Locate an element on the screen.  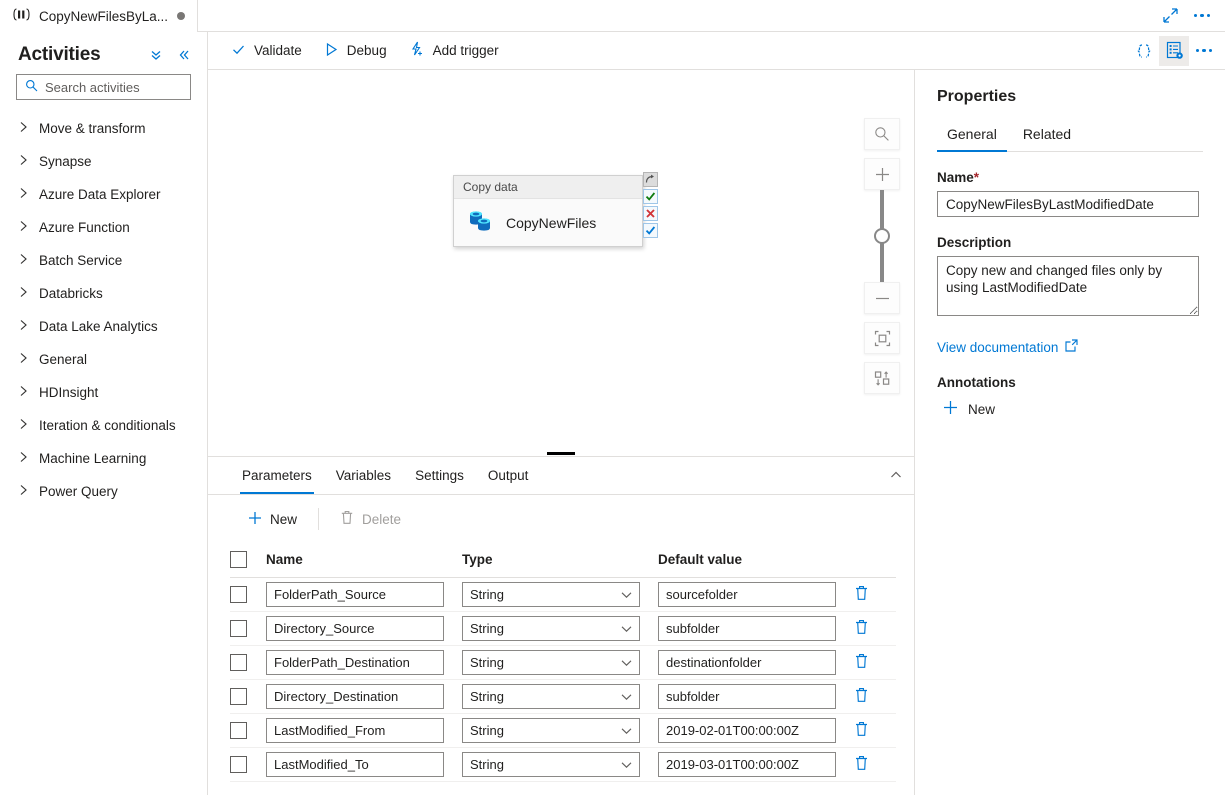
completion-connector is located at coordinates (650, 230).